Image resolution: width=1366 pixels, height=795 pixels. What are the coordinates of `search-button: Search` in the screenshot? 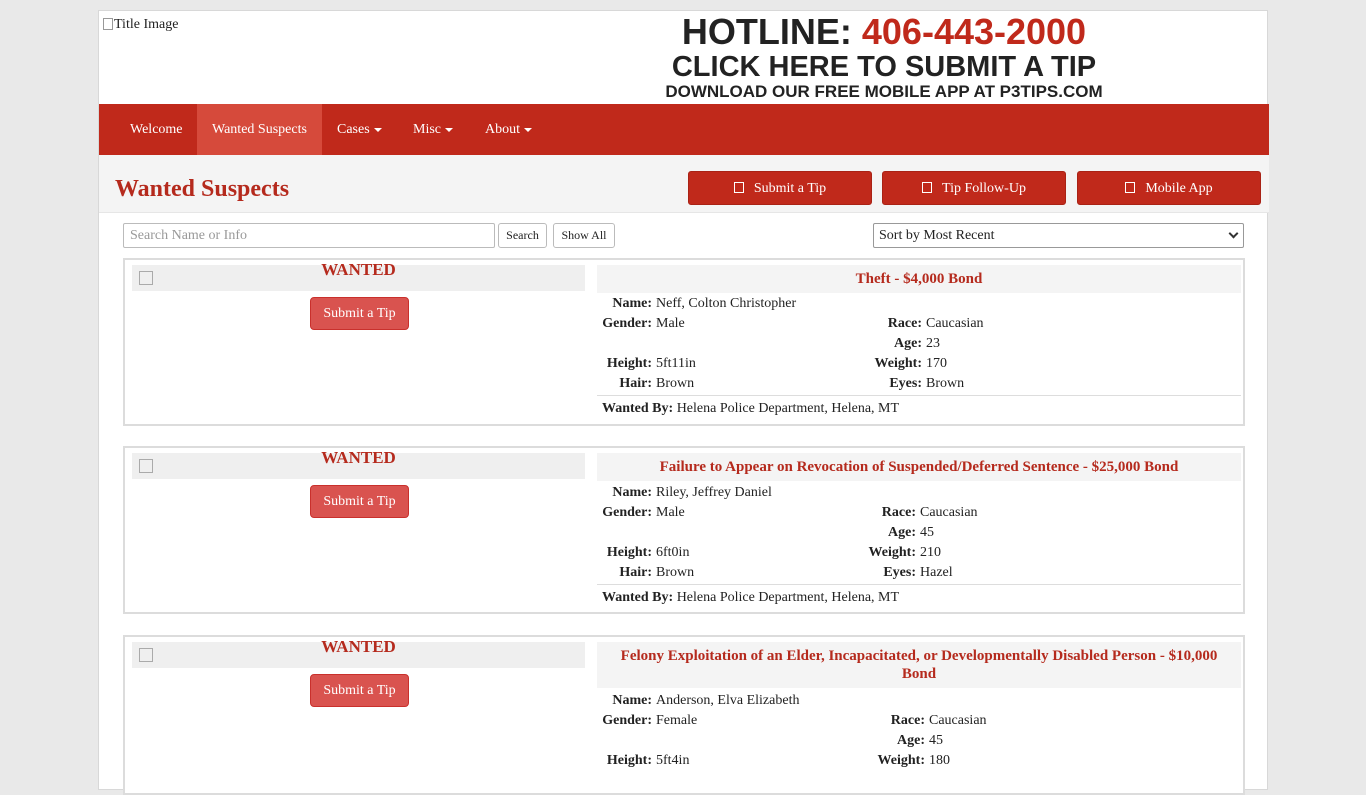 It's located at (522, 235).